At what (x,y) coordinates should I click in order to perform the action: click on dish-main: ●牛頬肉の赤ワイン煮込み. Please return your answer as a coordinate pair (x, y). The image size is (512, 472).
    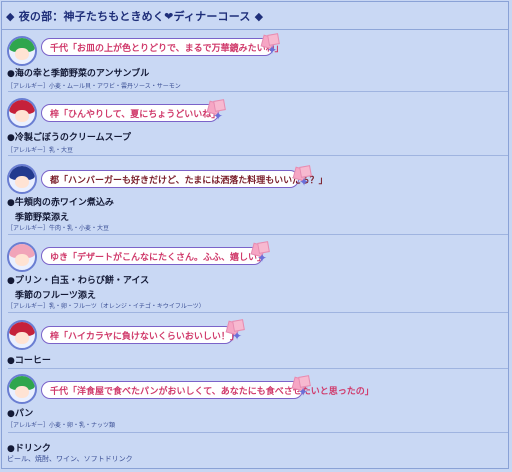
    Looking at the image, I should click on (60, 203).